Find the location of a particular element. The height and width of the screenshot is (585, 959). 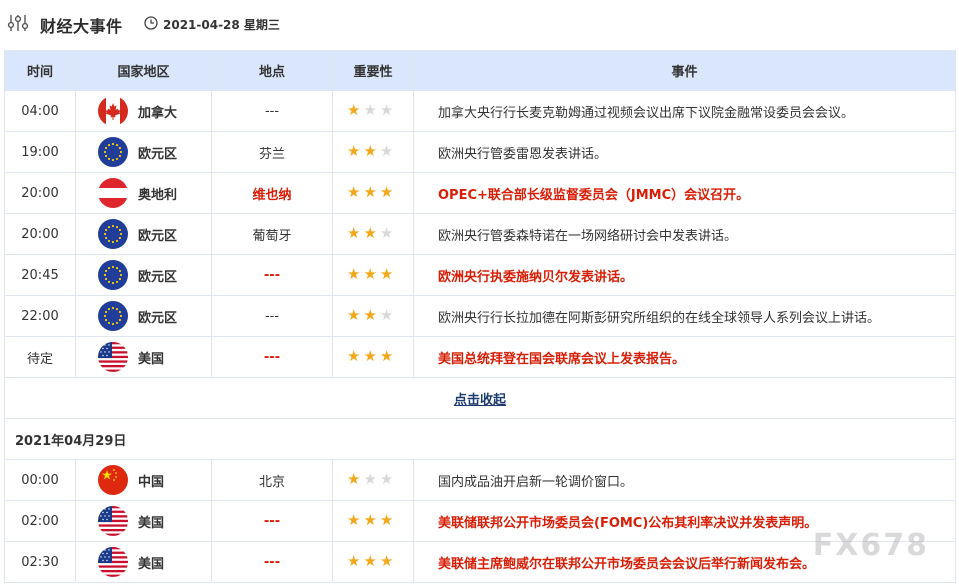

event-description: 欧洲央行管委森特诺在一场网络研讨会中发表讲话。 is located at coordinates (684, 234).